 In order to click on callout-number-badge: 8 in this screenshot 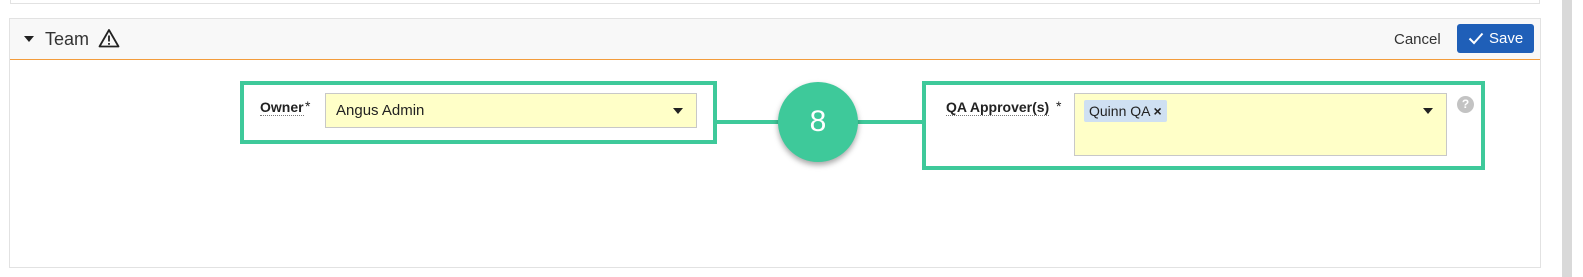, I will do `click(818, 122)`.